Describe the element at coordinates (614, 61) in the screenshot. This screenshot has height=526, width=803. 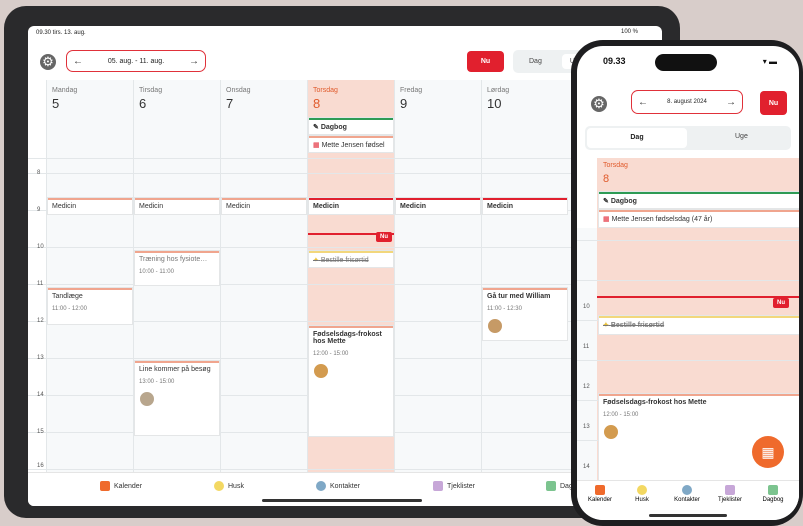
I see `phone-time: 09.33` at that location.